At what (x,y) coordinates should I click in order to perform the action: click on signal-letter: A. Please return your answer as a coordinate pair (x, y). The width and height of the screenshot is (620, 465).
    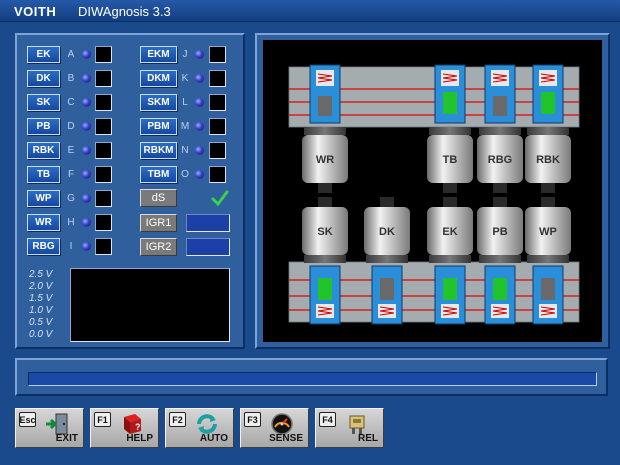
    Looking at the image, I should click on (71, 54).